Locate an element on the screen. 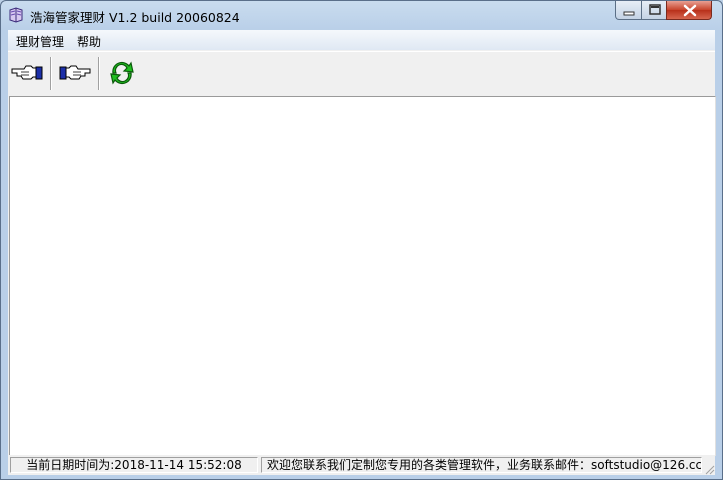 The width and height of the screenshot is (723, 480). resize-grip is located at coordinates (709, 469).